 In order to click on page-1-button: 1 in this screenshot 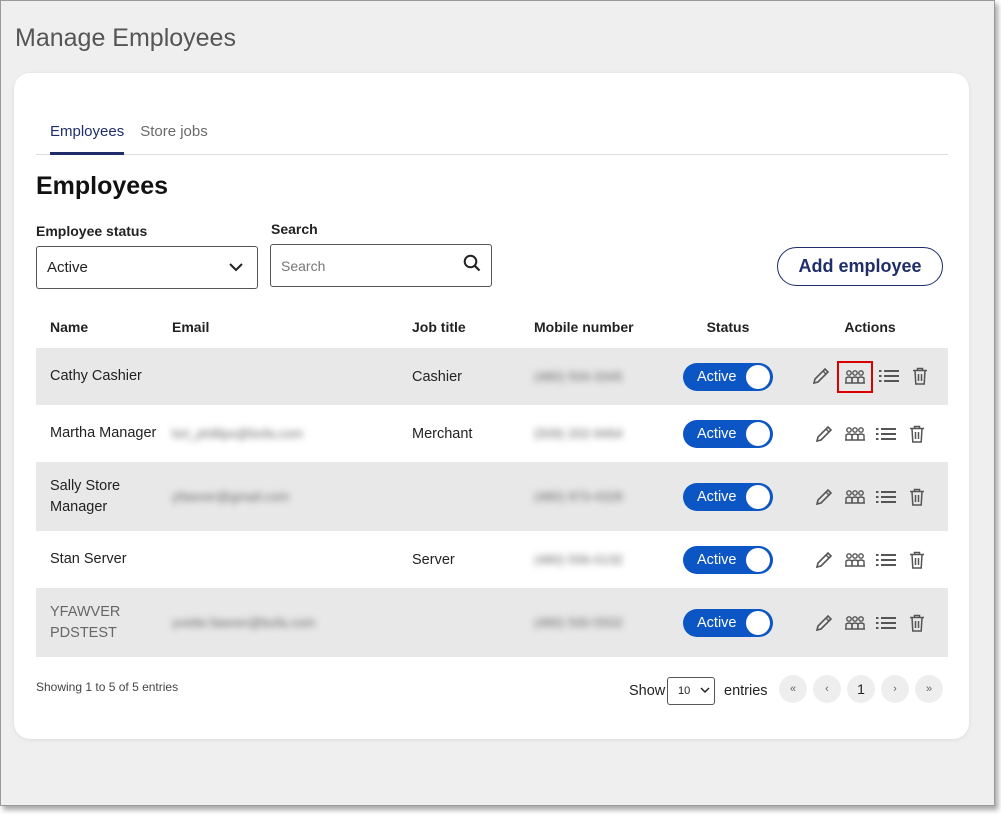, I will do `click(861, 689)`.